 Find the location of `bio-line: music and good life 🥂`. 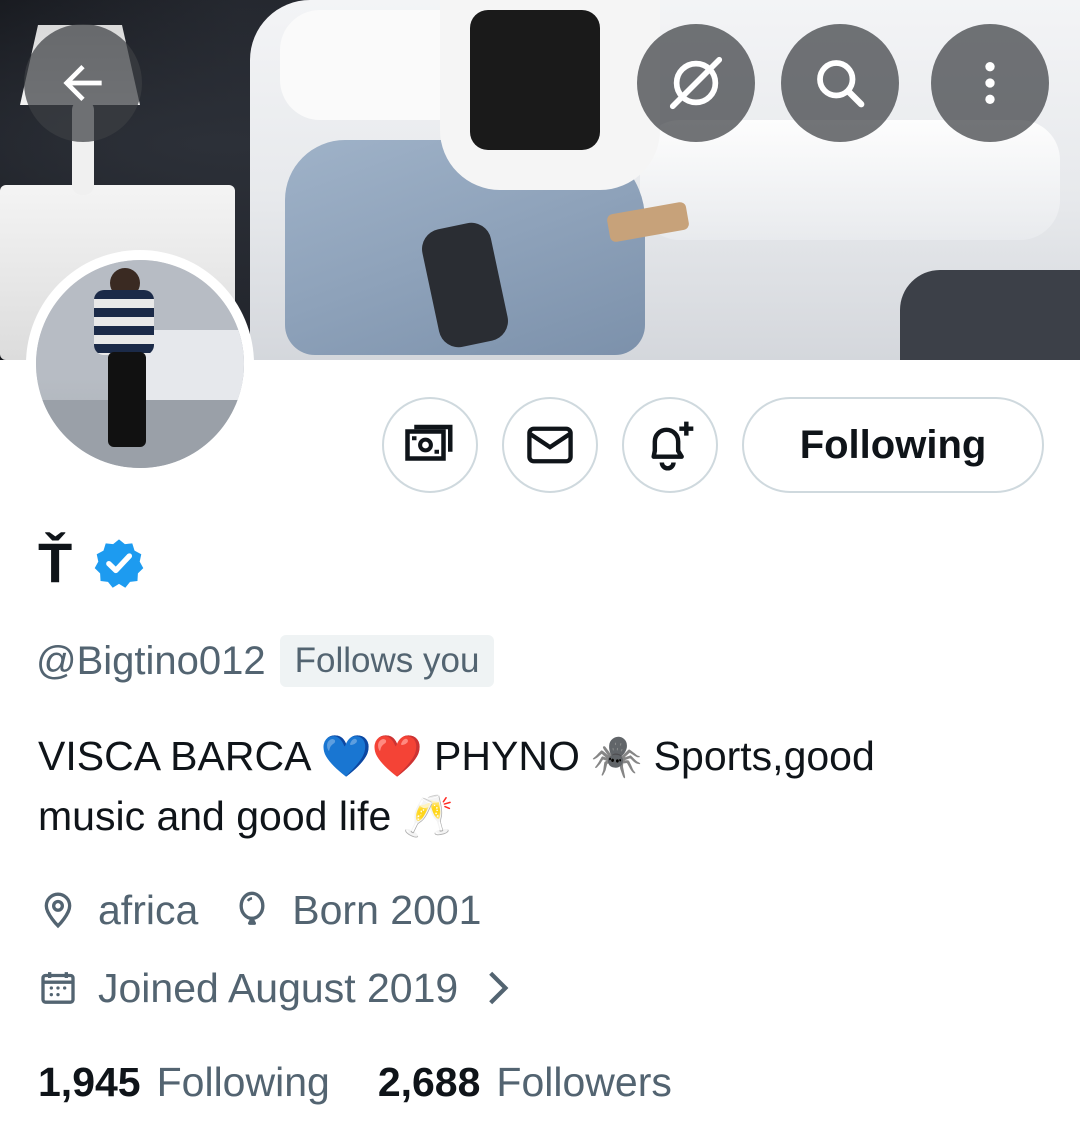

bio-line: music and good life 🥂 is located at coordinates (246, 816).